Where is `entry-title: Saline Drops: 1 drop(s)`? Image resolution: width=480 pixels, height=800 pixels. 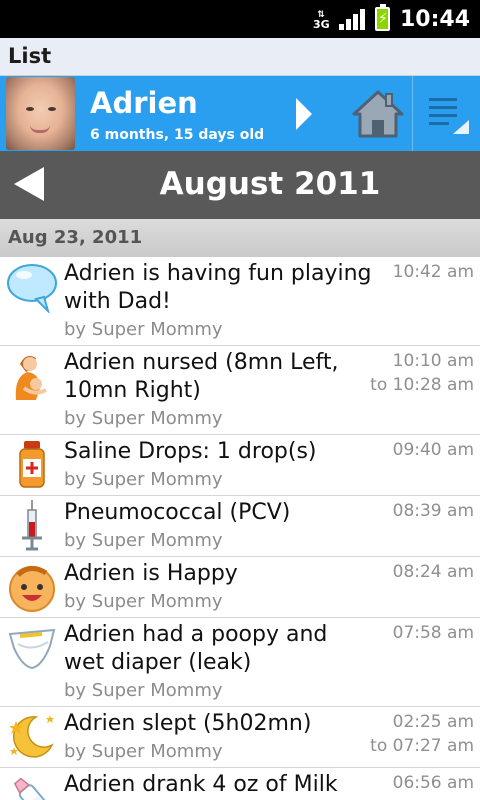
entry-title: Saline Drops: 1 drop(s) is located at coordinates (190, 451).